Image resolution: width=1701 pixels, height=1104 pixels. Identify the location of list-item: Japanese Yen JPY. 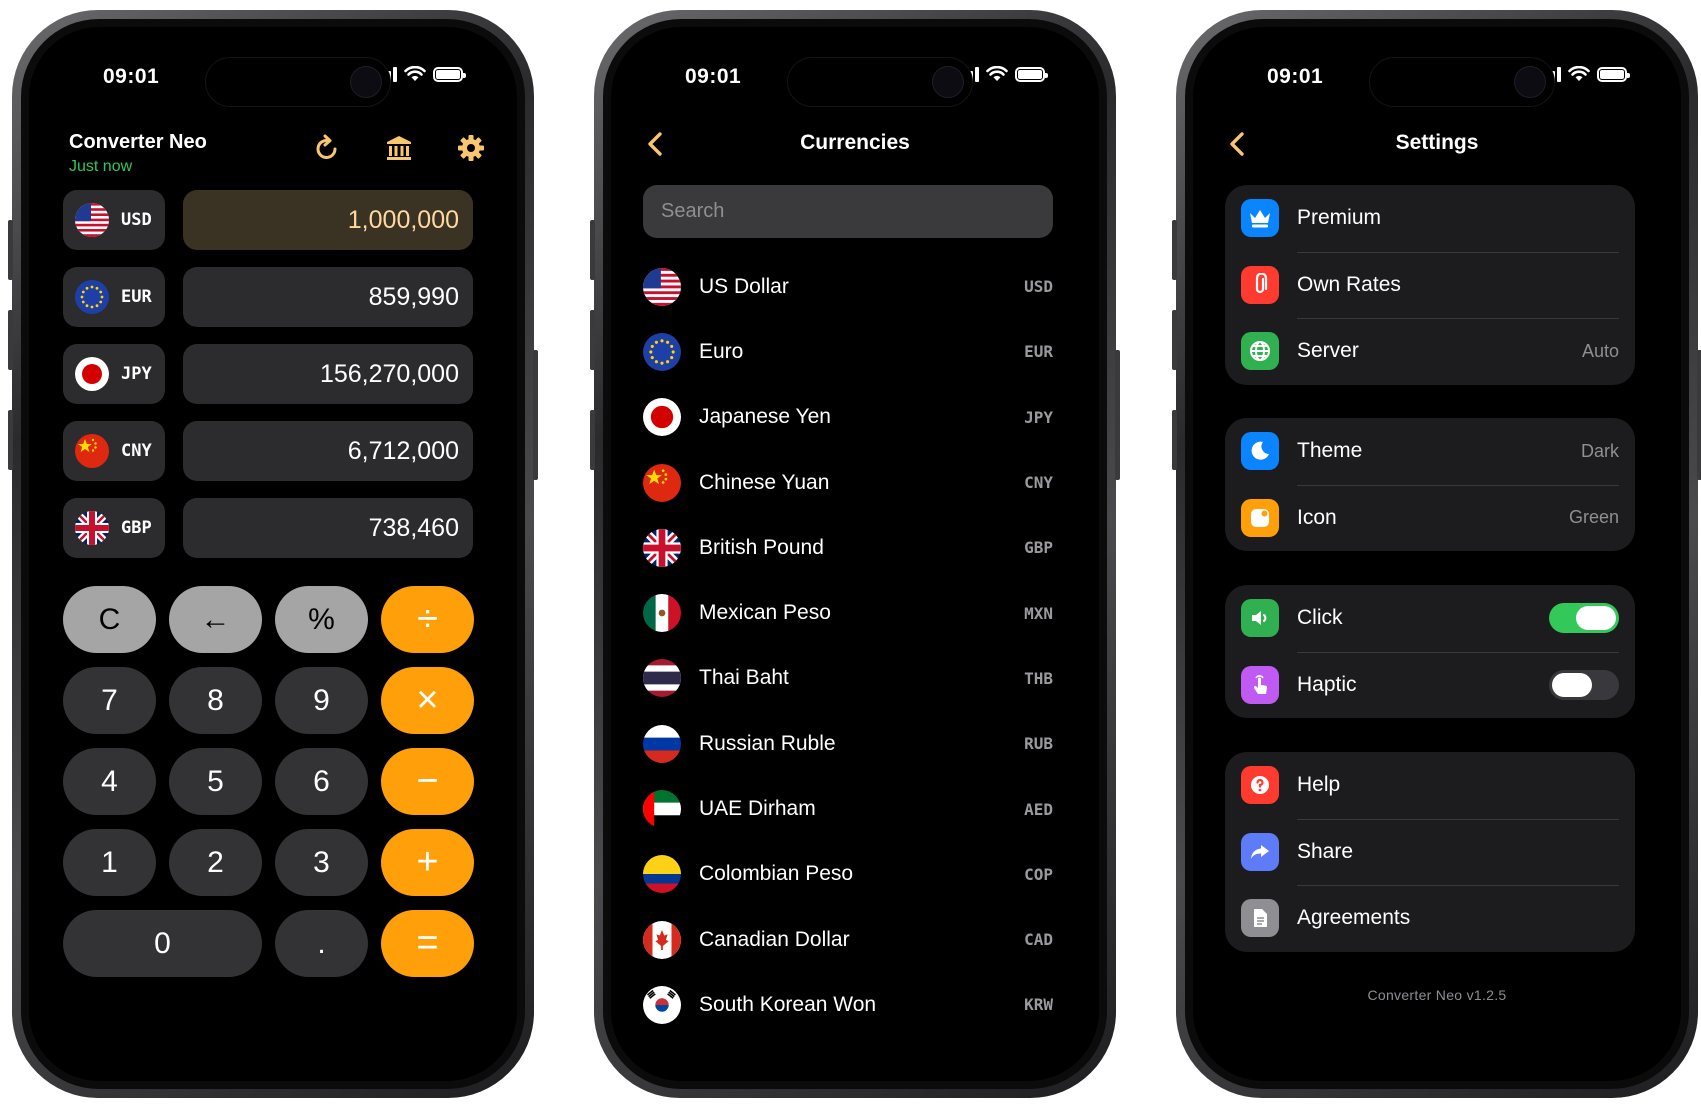
(848, 417).